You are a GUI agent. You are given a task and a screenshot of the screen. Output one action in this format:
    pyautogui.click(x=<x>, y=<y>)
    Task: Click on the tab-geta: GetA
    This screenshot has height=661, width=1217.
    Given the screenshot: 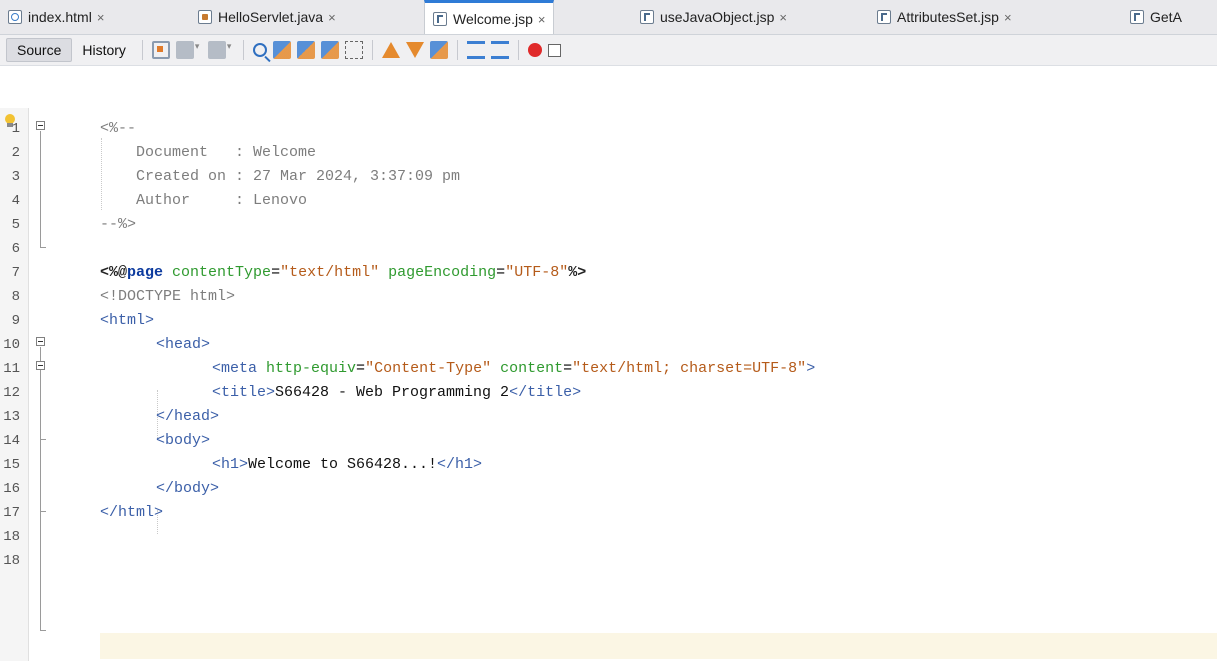 What is the action you would take?
    pyautogui.click(x=1156, y=17)
    